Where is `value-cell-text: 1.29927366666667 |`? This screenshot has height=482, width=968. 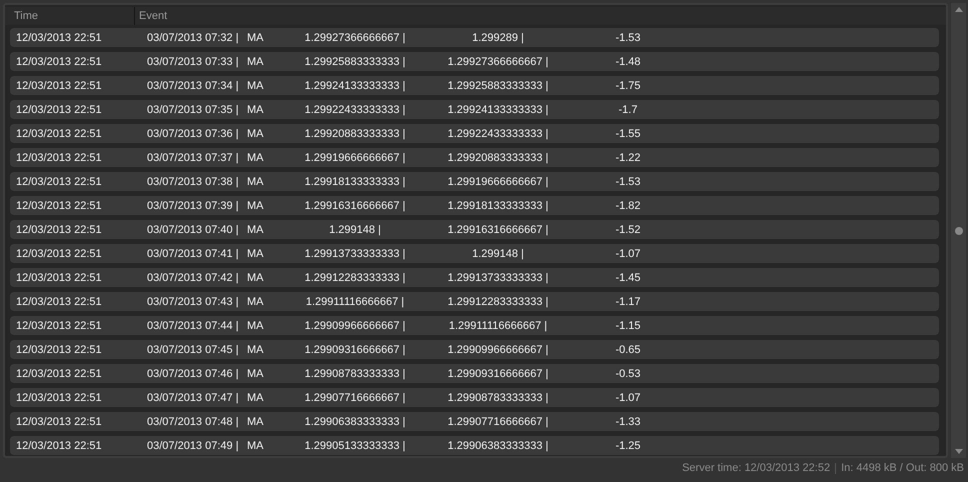 value-cell-text: 1.29927366666667 | is located at coordinates (498, 62).